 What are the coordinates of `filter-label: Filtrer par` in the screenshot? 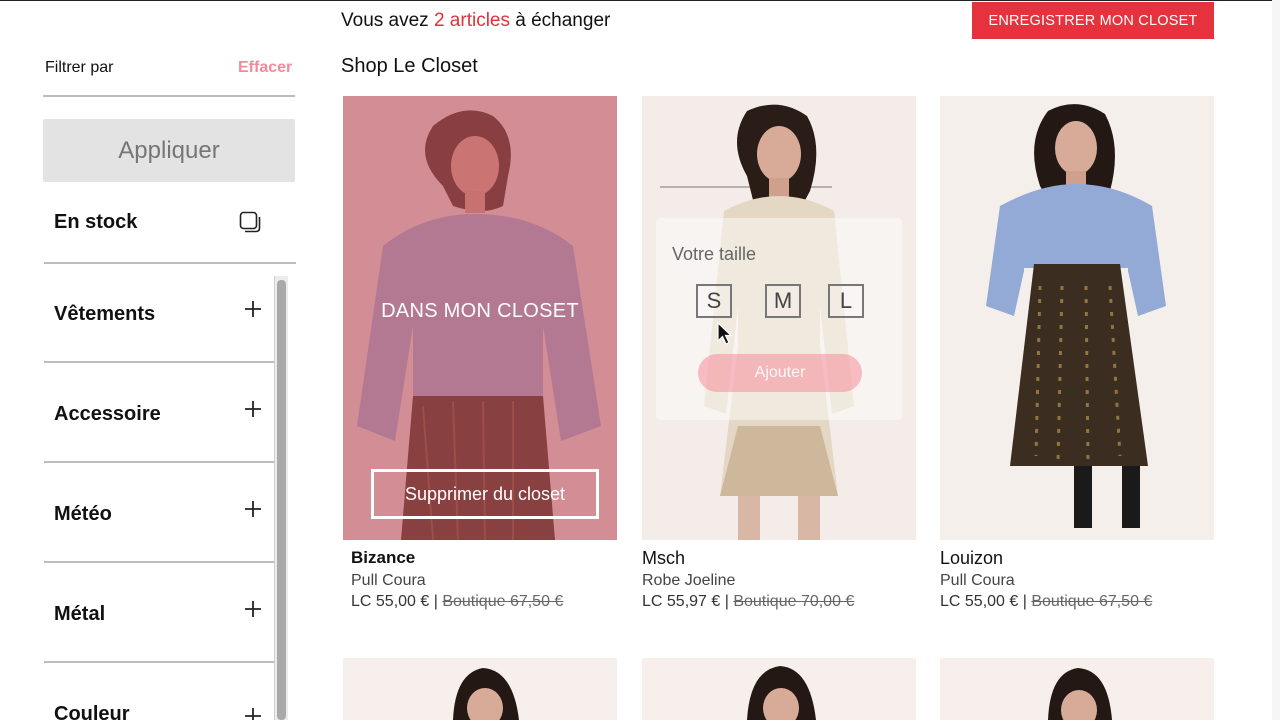 It's located at (79, 67).